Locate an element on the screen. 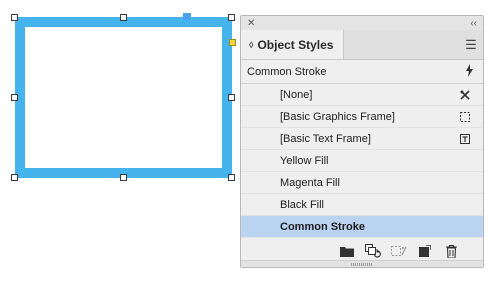 This screenshot has width=500, height=283. list-item: Yellow Fill is located at coordinates (362, 161).